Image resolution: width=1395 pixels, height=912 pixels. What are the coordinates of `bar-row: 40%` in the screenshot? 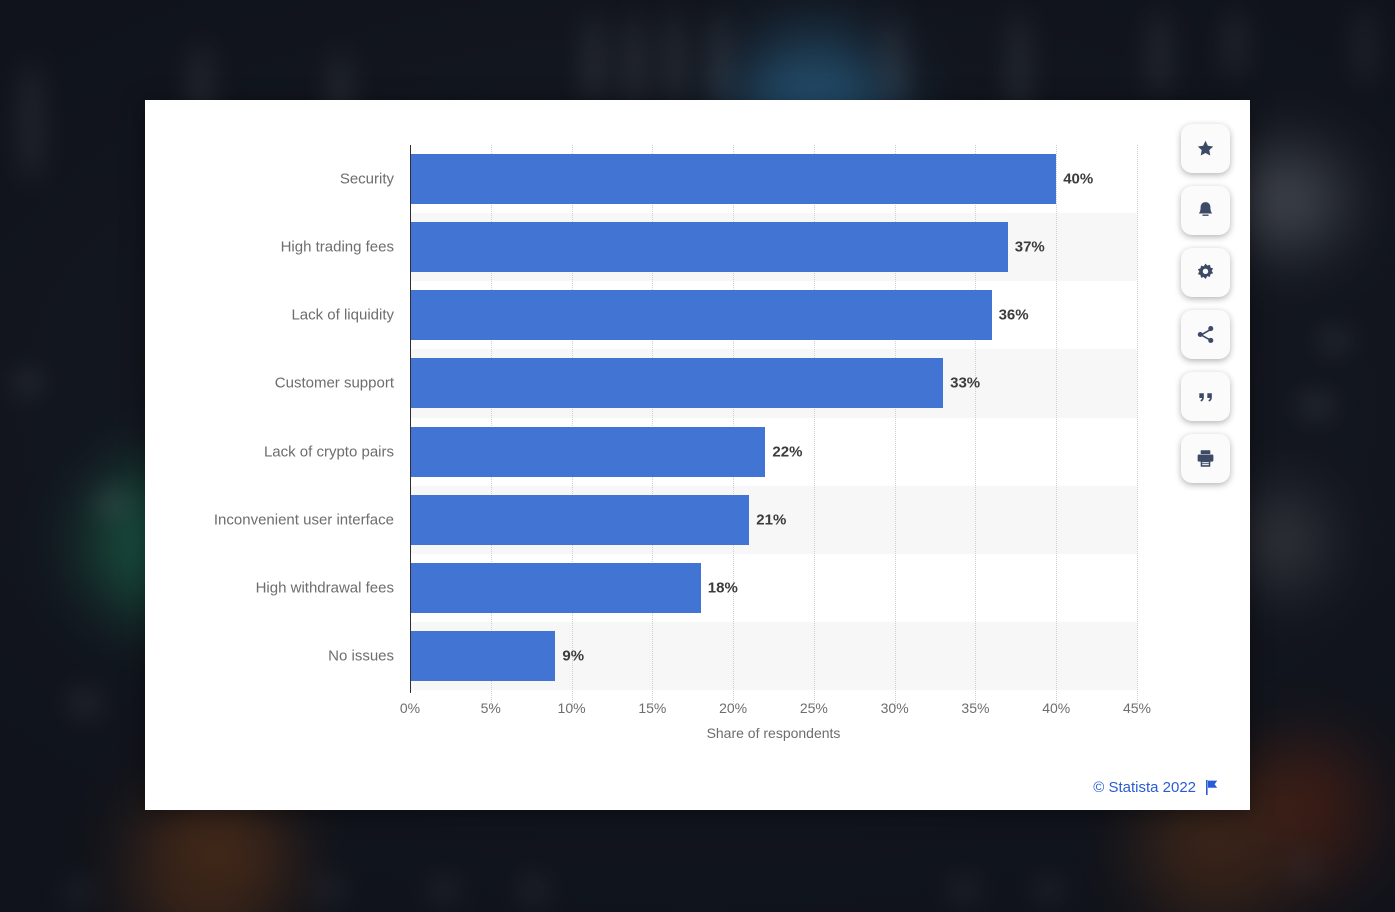 It's located at (773, 179).